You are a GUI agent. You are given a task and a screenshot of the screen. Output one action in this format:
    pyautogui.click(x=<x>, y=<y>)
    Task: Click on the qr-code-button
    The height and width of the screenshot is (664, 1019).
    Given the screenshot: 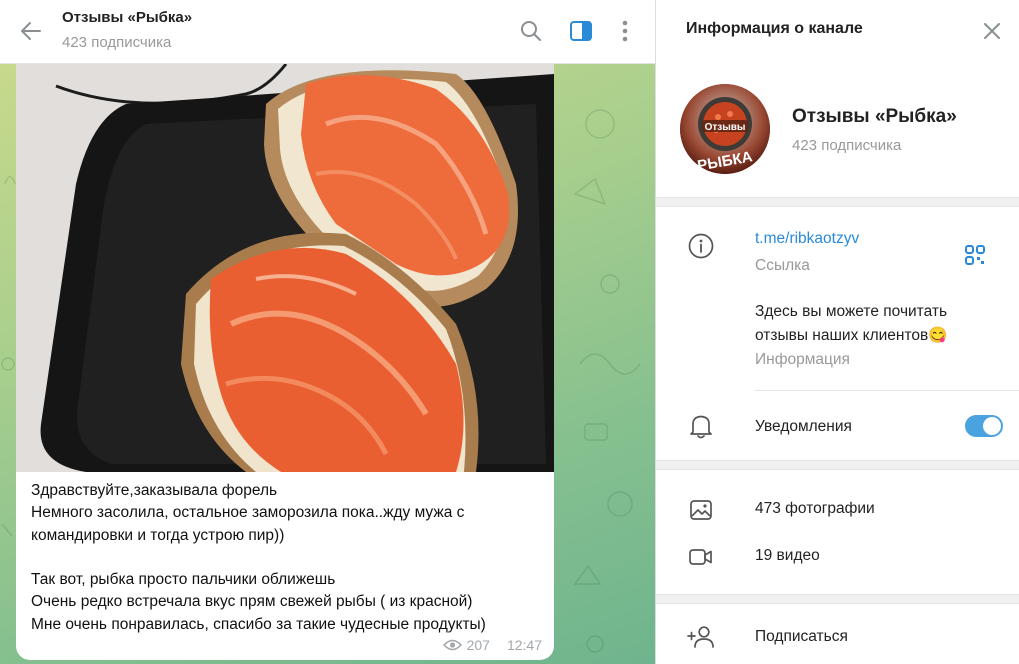 What is the action you would take?
    pyautogui.click(x=975, y=255)
    